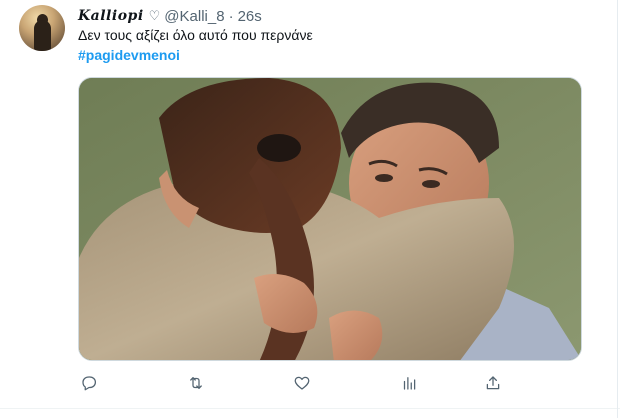 Image resolution: width=620 pixels, height=418 pixels. Describe the element at coordinates (42, 35) in the screenshot. I see `avatar-figure` at that location.